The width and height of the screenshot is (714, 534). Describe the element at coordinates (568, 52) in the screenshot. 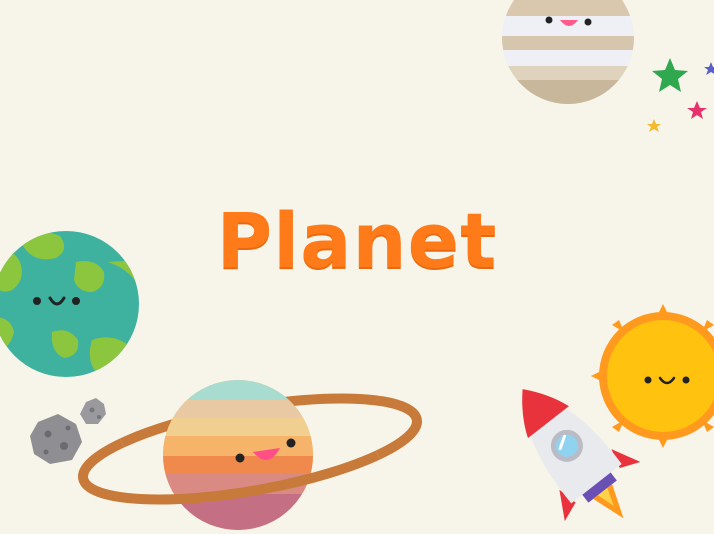

I see `striped-planet-icon` at that location.